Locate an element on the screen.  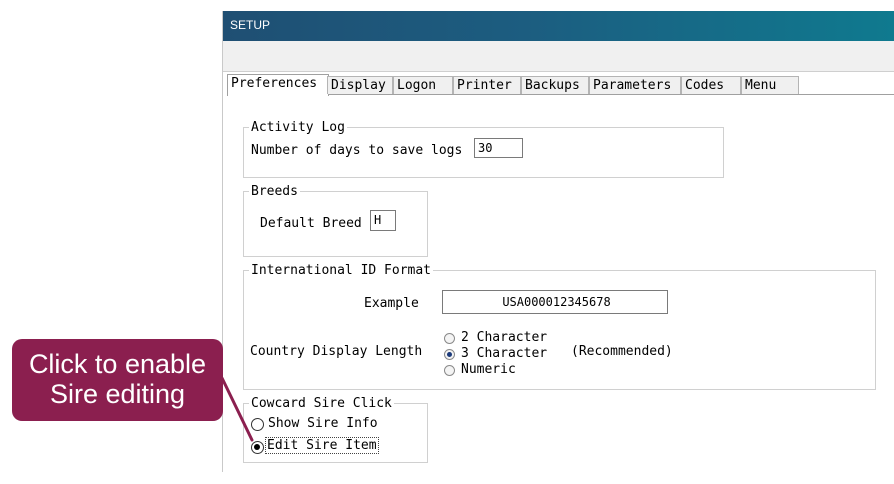
radio-numeric is located at coordinates (449, 370).